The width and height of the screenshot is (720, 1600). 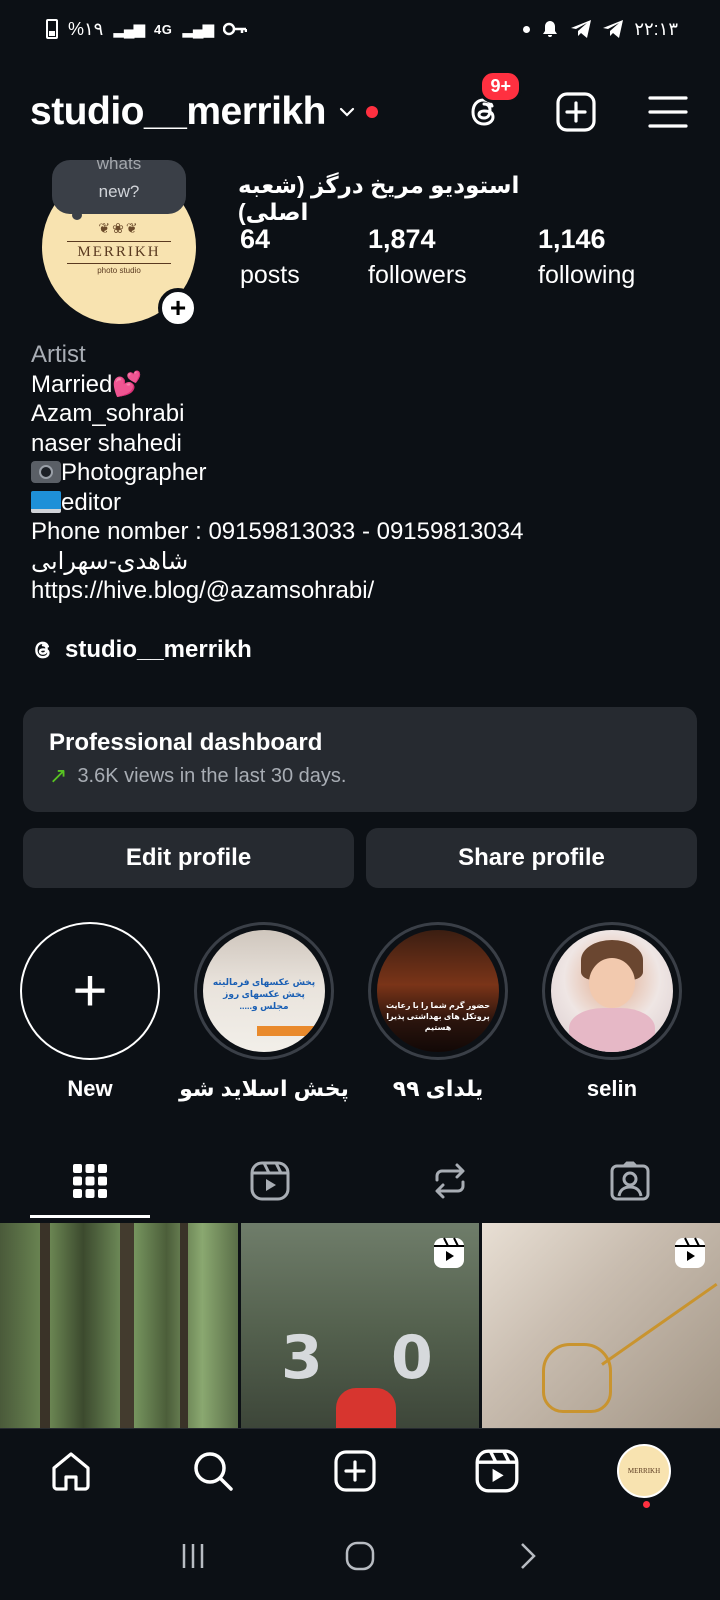 I want to click on bio-text: editor, so click(x=91, y=502).